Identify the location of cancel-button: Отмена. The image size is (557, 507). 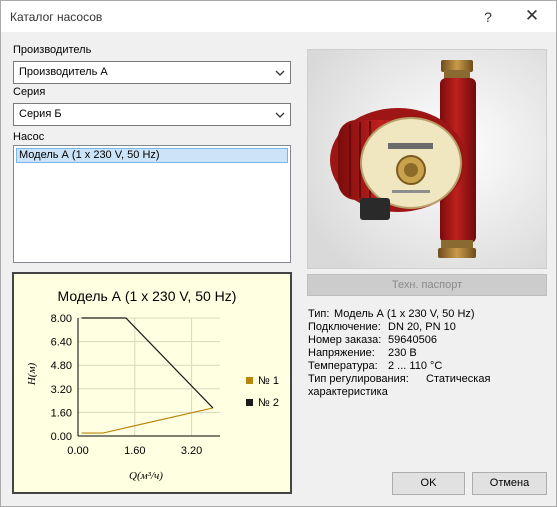
(509, 483).